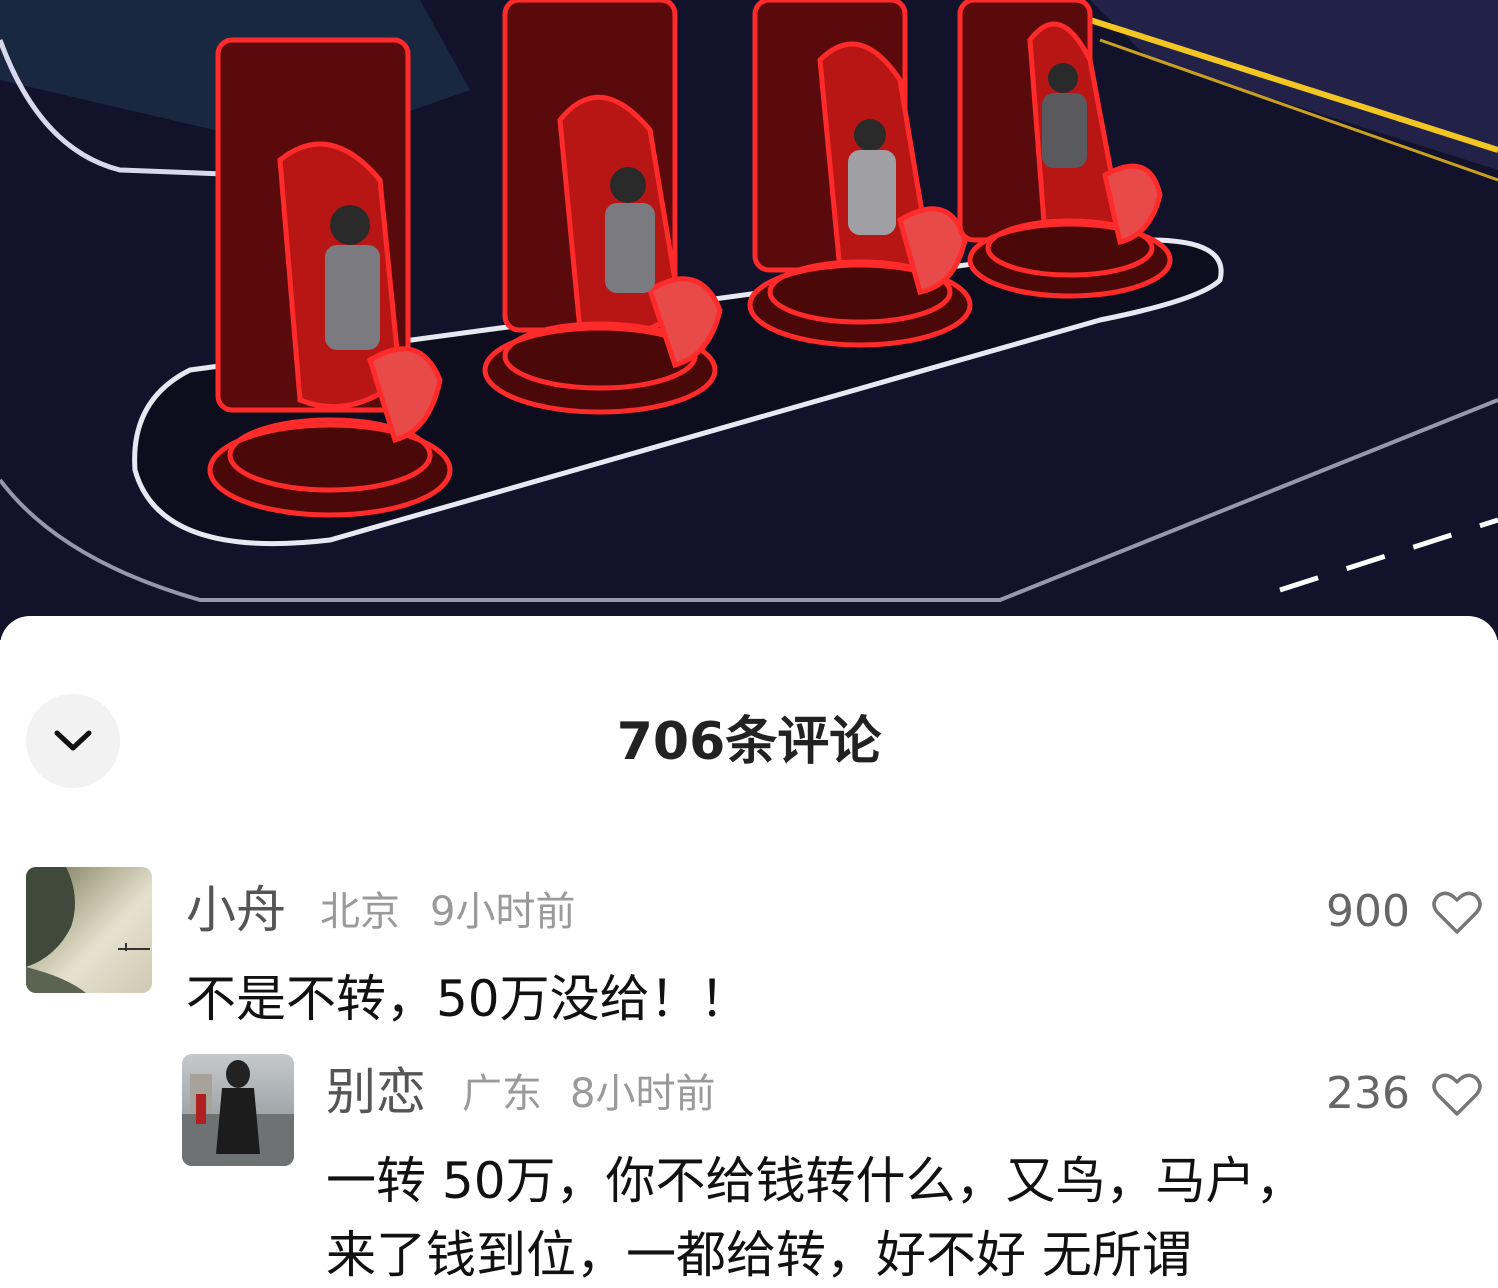 The width and height of the screenshot is (1498, 1288). Describe the element at coordinates (1368, 911) in the screenshot. I see `like-count: 900` at that location.